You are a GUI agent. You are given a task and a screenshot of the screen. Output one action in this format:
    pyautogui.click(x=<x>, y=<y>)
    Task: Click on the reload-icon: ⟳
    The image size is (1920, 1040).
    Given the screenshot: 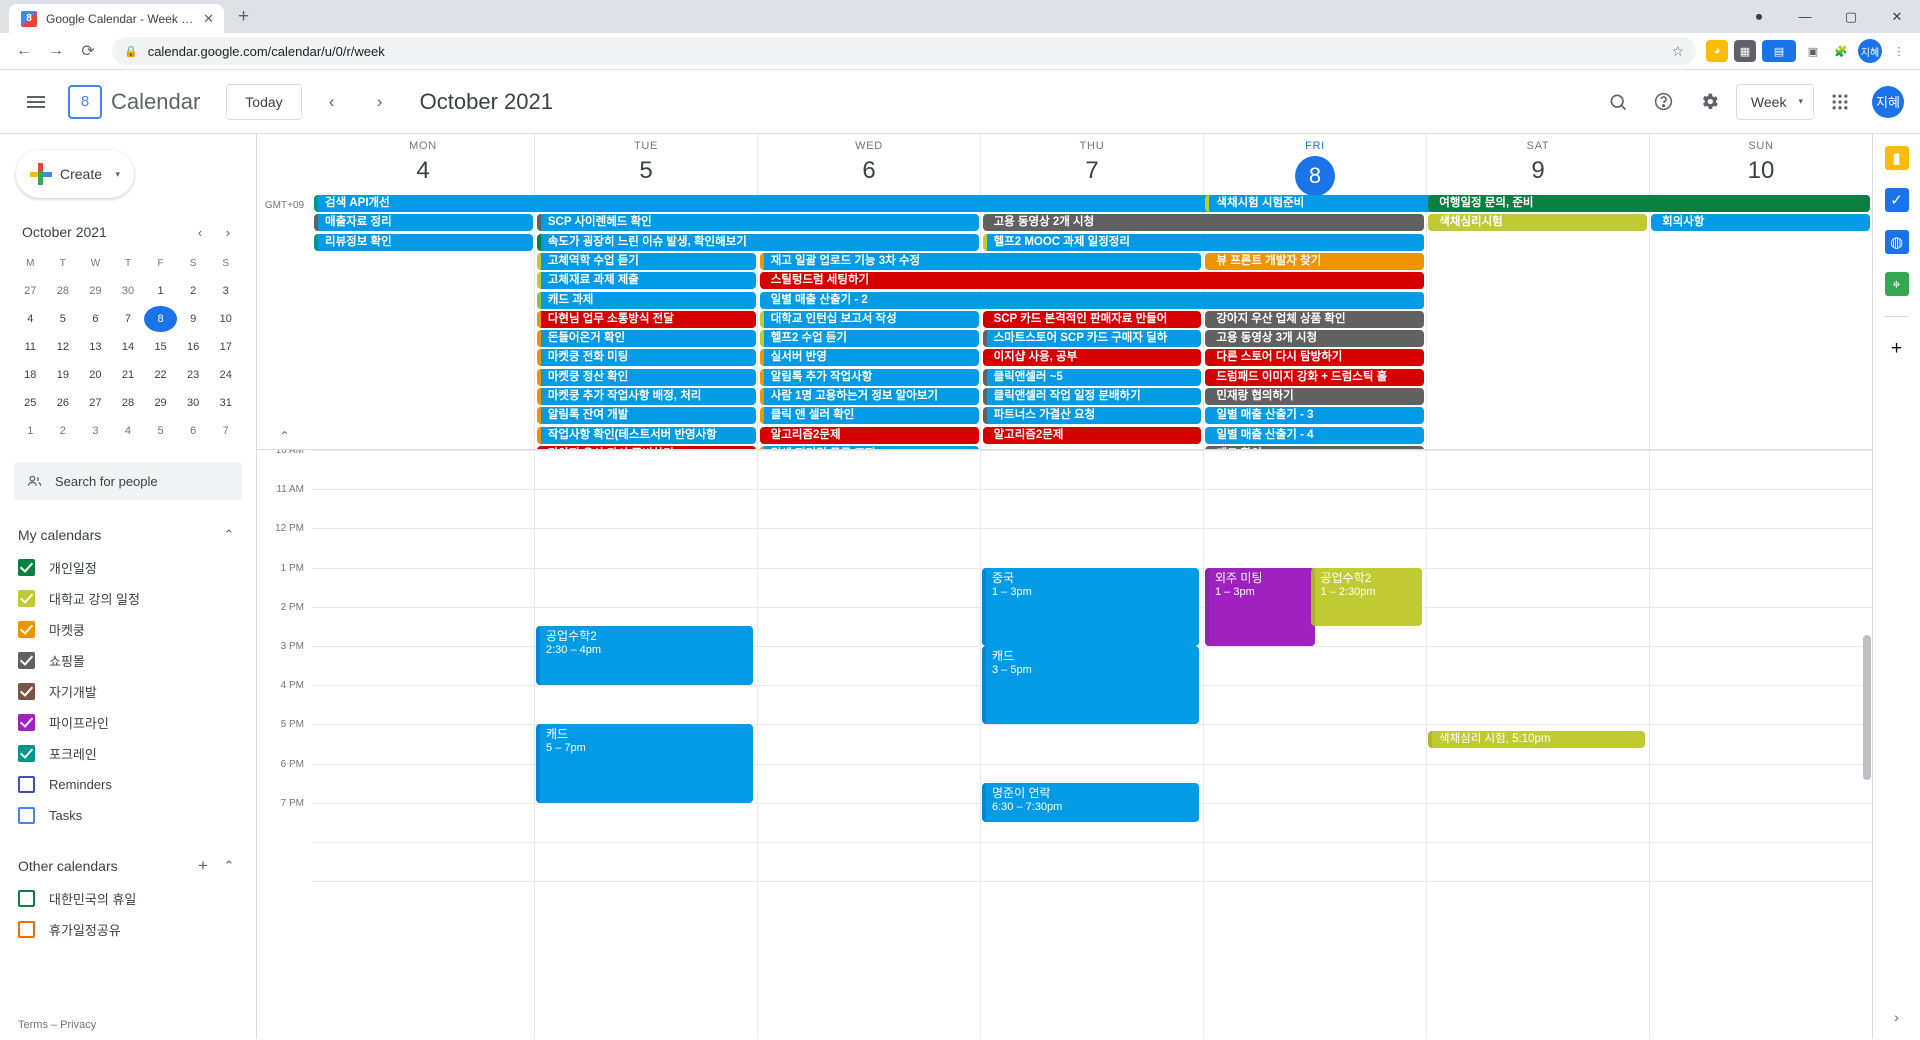 What is the action you would take?
    pyautogui.click(x=88, y=51)
    